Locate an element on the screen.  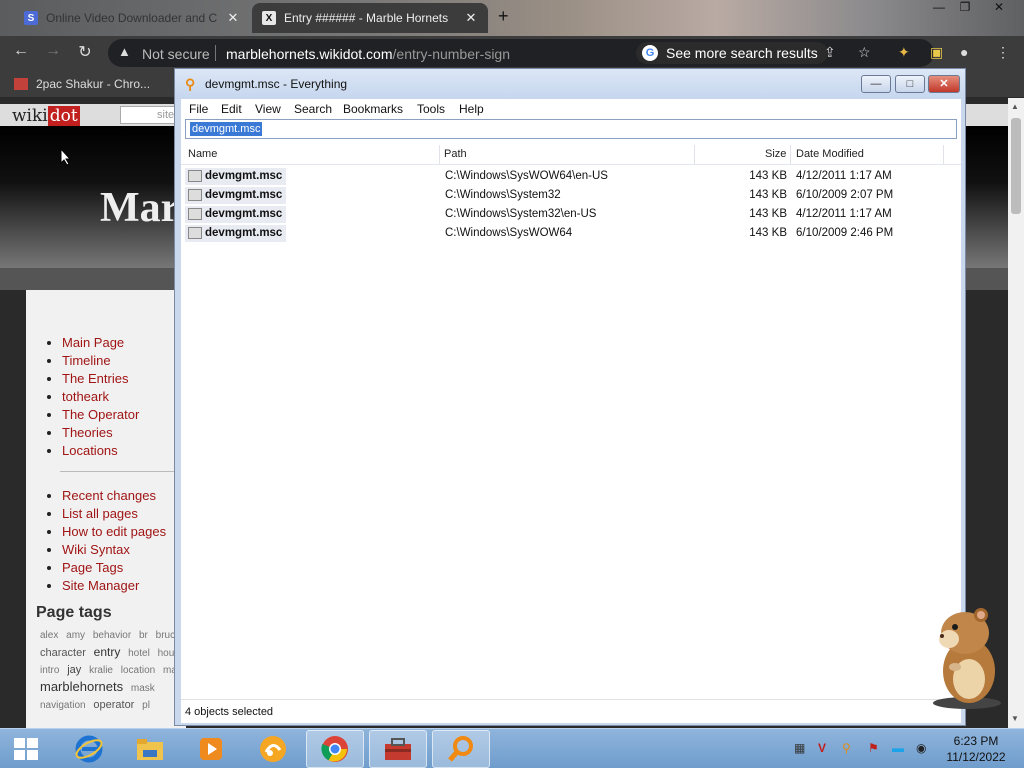
column-name: Name is located at coordinates (202, 154).